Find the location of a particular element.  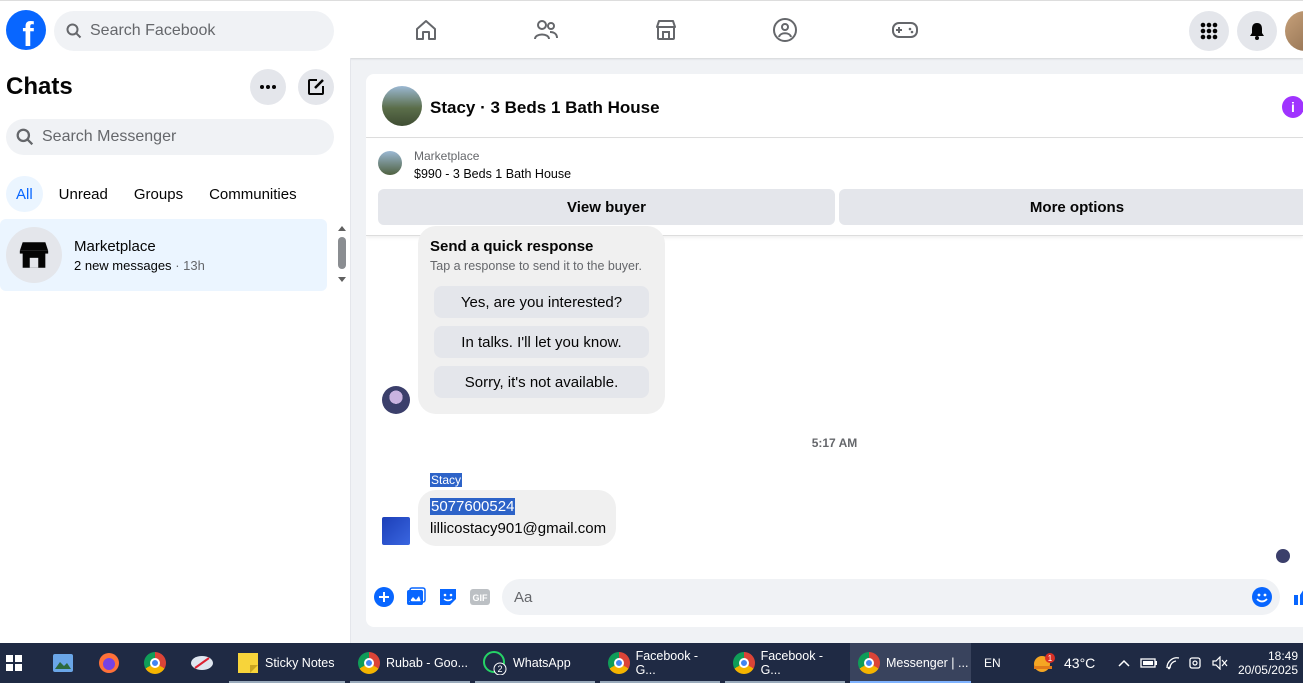

more-options-button: More options is located at coordinates (1071, 207).